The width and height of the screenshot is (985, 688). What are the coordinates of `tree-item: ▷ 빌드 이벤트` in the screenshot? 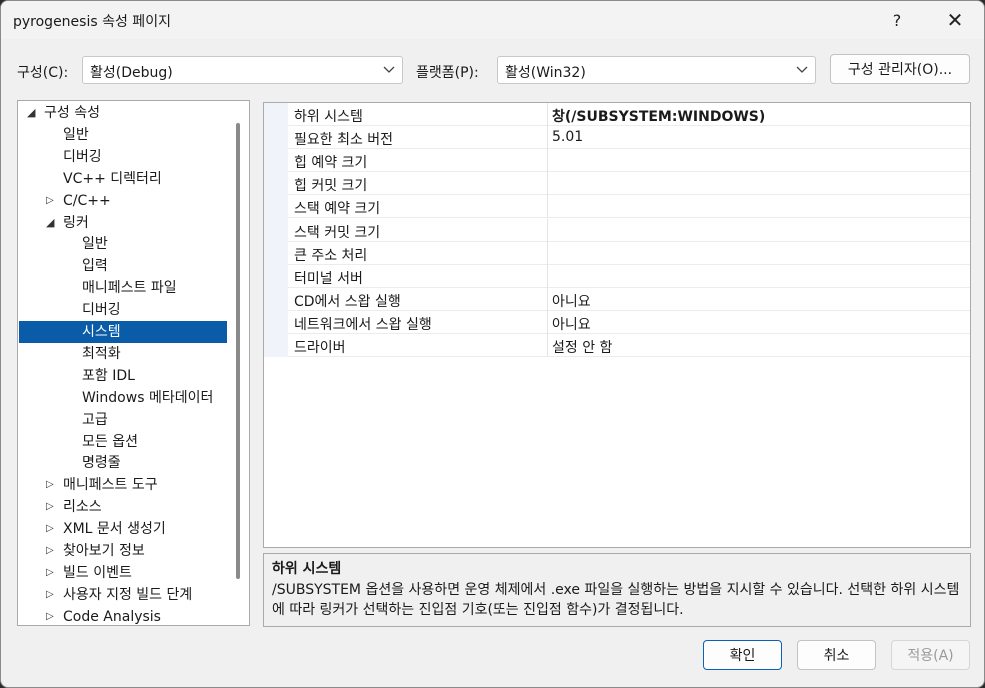 It's located at (123, 573).